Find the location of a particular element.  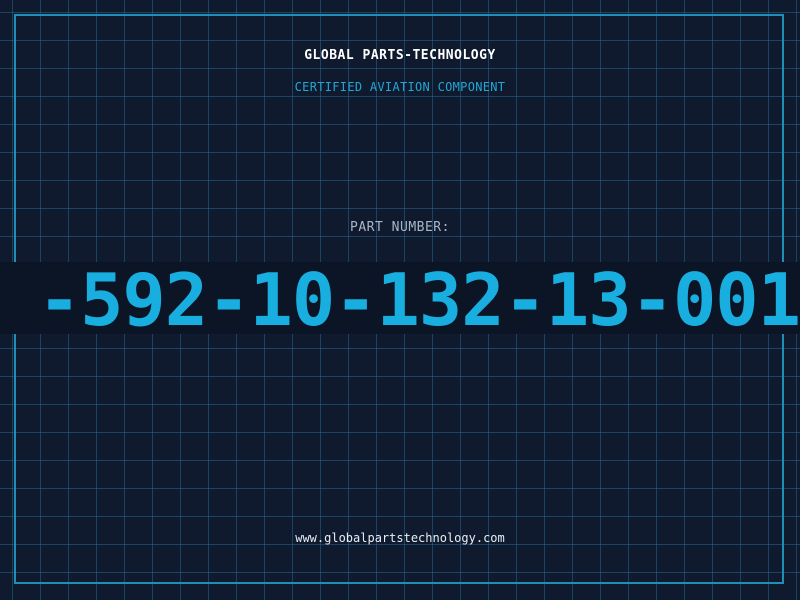

part-number-value: -592-10-132-13-001 is located at coordinates (418, 298).